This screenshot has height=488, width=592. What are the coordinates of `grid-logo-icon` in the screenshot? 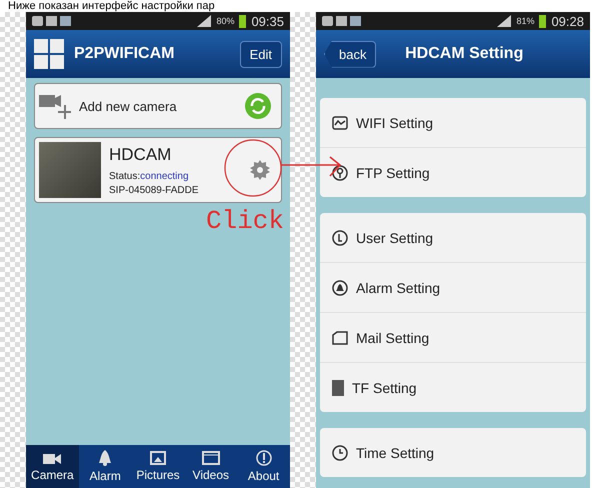 It's located at (49, 54).